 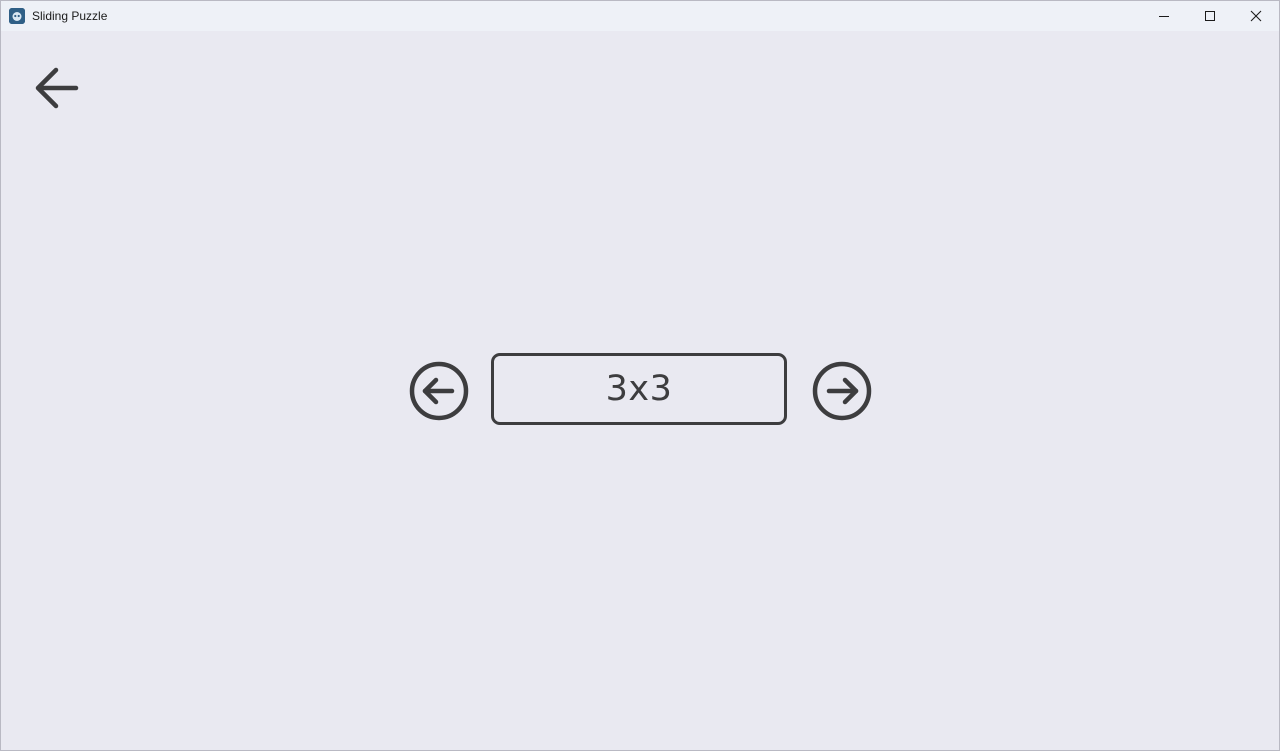 I want to click on puzzle-size-display: 3x3, so click(x=639, y=389).